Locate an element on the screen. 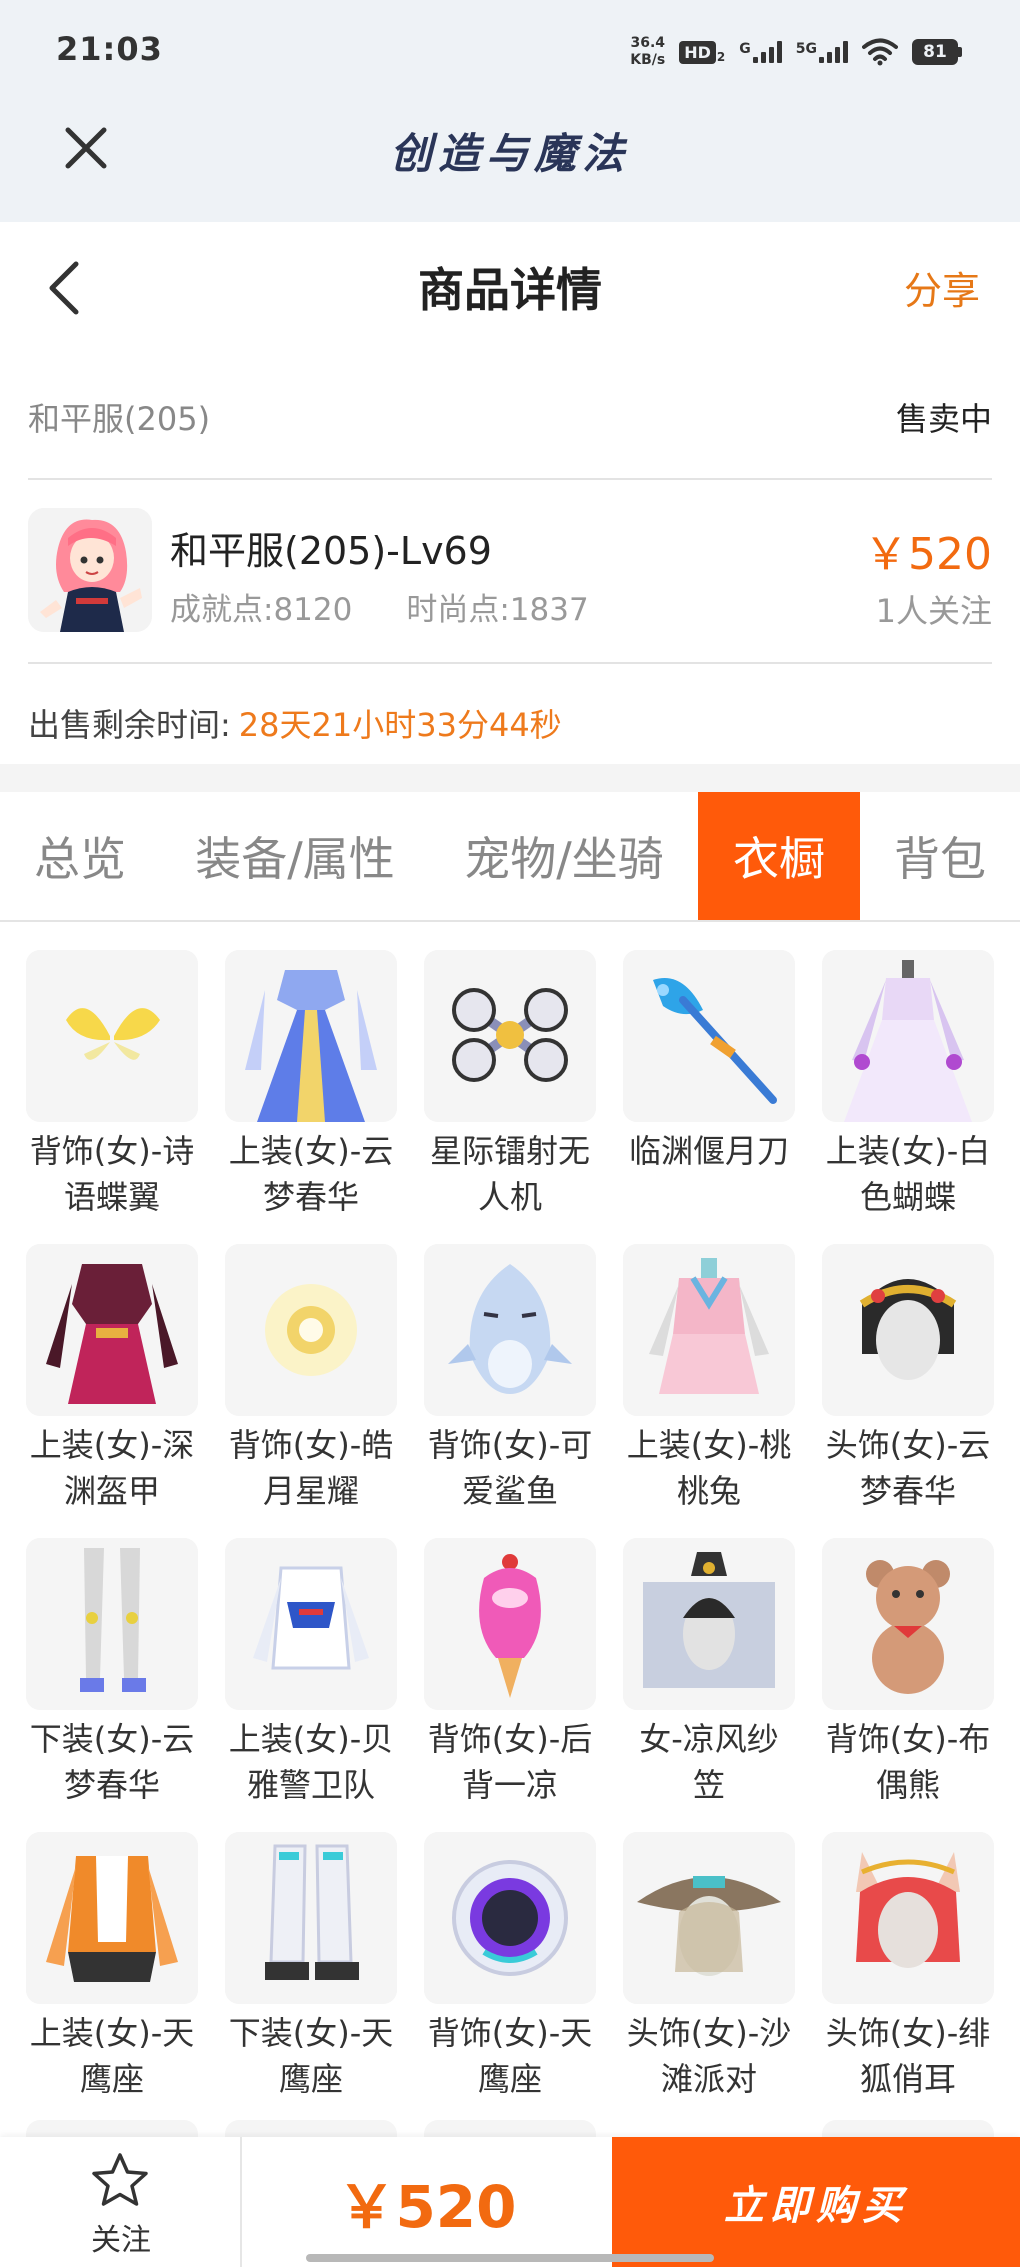 This screenshot has width=1020, height=2267. character-avatar is located at coordinates (90, 570).